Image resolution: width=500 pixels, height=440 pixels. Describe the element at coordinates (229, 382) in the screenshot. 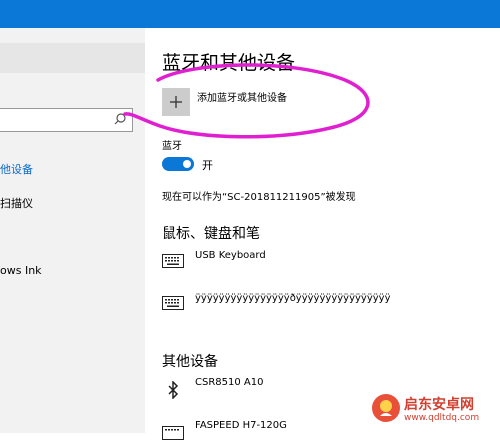

I see `device-csr8510: CSR8510 A10` at that location.